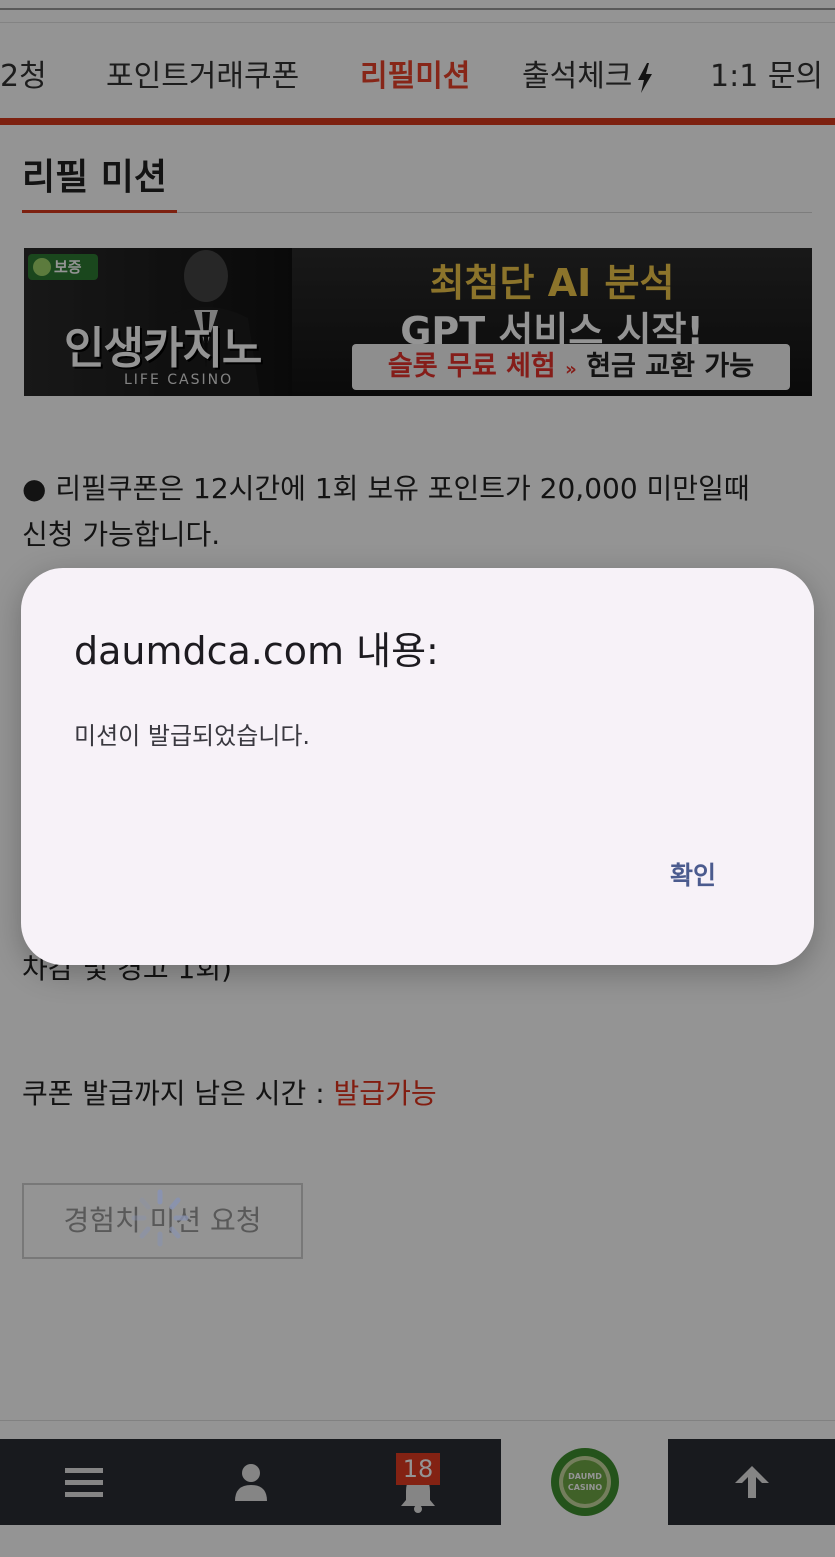 This screenshot has height=1557, width=835. What do you see at coordinates (160, 1218) in the screenshot?
I see `loading-spinner-icon` at bounding box center [160, 1218].